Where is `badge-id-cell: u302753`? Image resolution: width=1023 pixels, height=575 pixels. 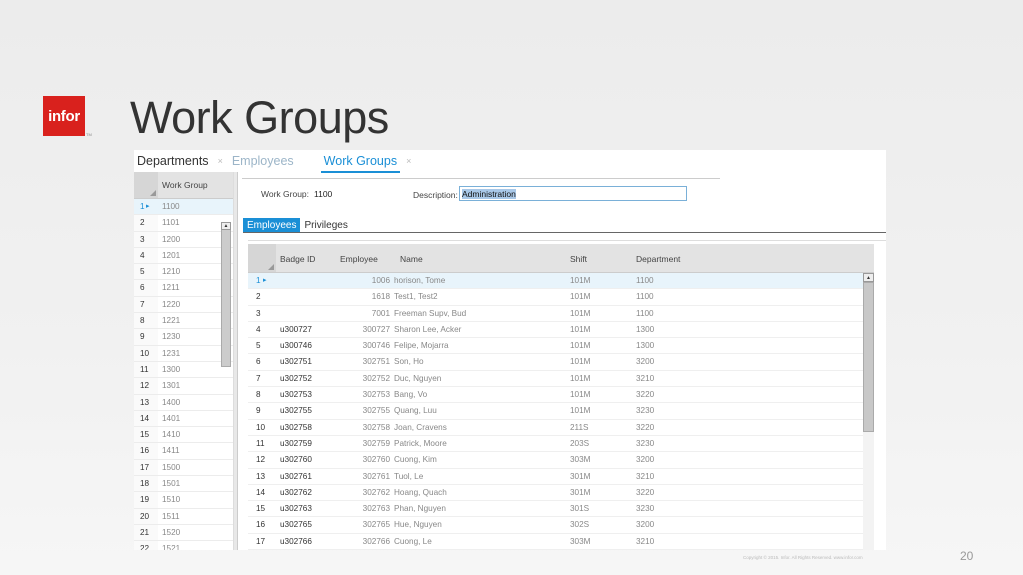
badge-id-cell: u302753 is located at coordinates (296, 395).